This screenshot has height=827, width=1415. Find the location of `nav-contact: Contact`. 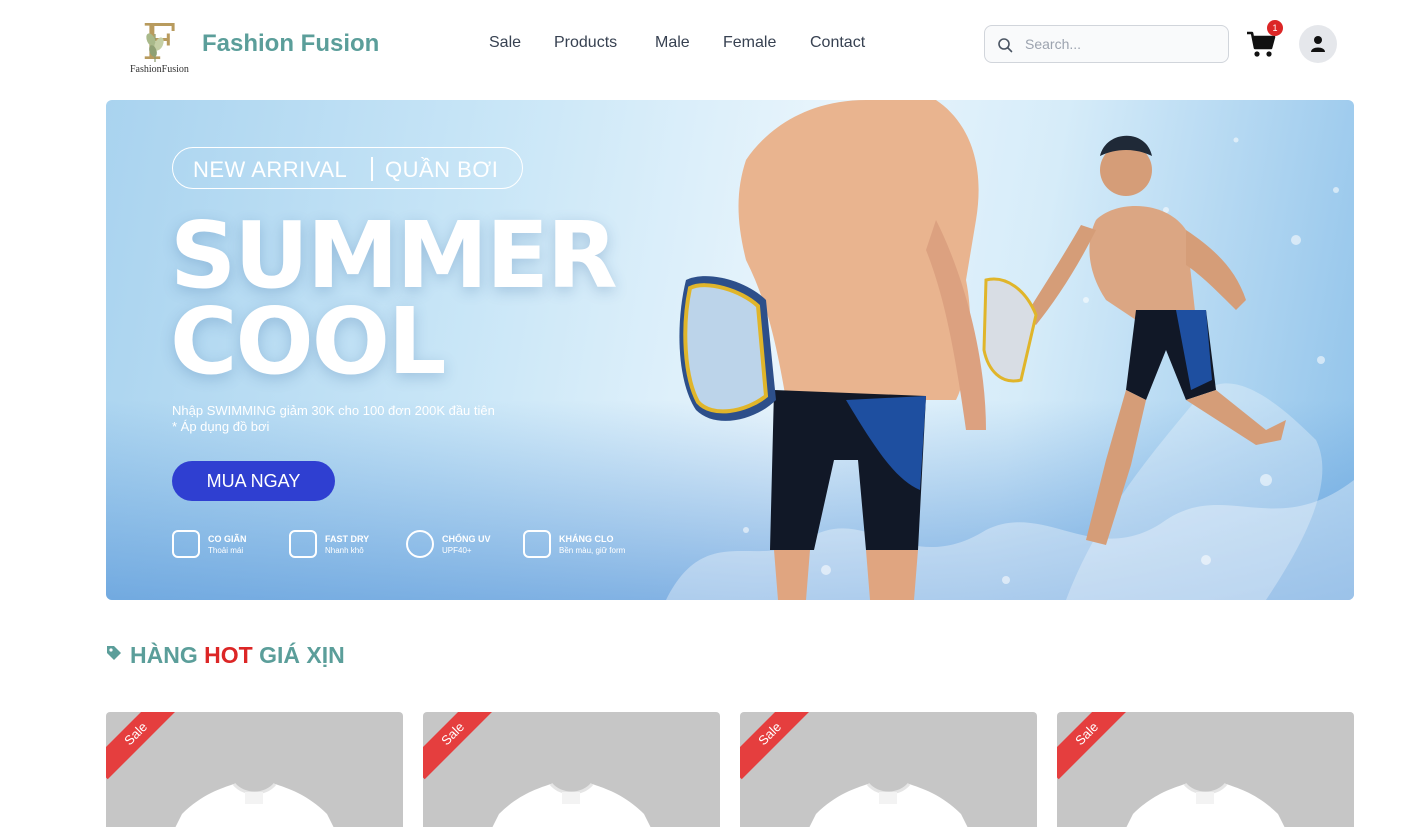

nav-contact: Contact is located at coordinates (837, 43).